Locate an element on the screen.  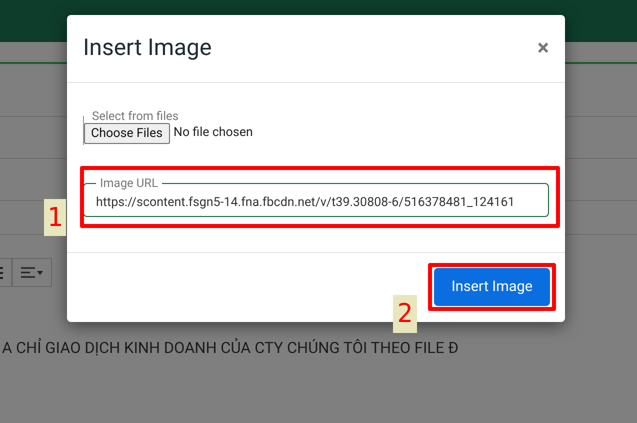
url-input: https://scontent.fsgn5-14.fna.fbcdn.net/v/t39.30808-6/516378481_124161 is located at coordinates (316, 203).